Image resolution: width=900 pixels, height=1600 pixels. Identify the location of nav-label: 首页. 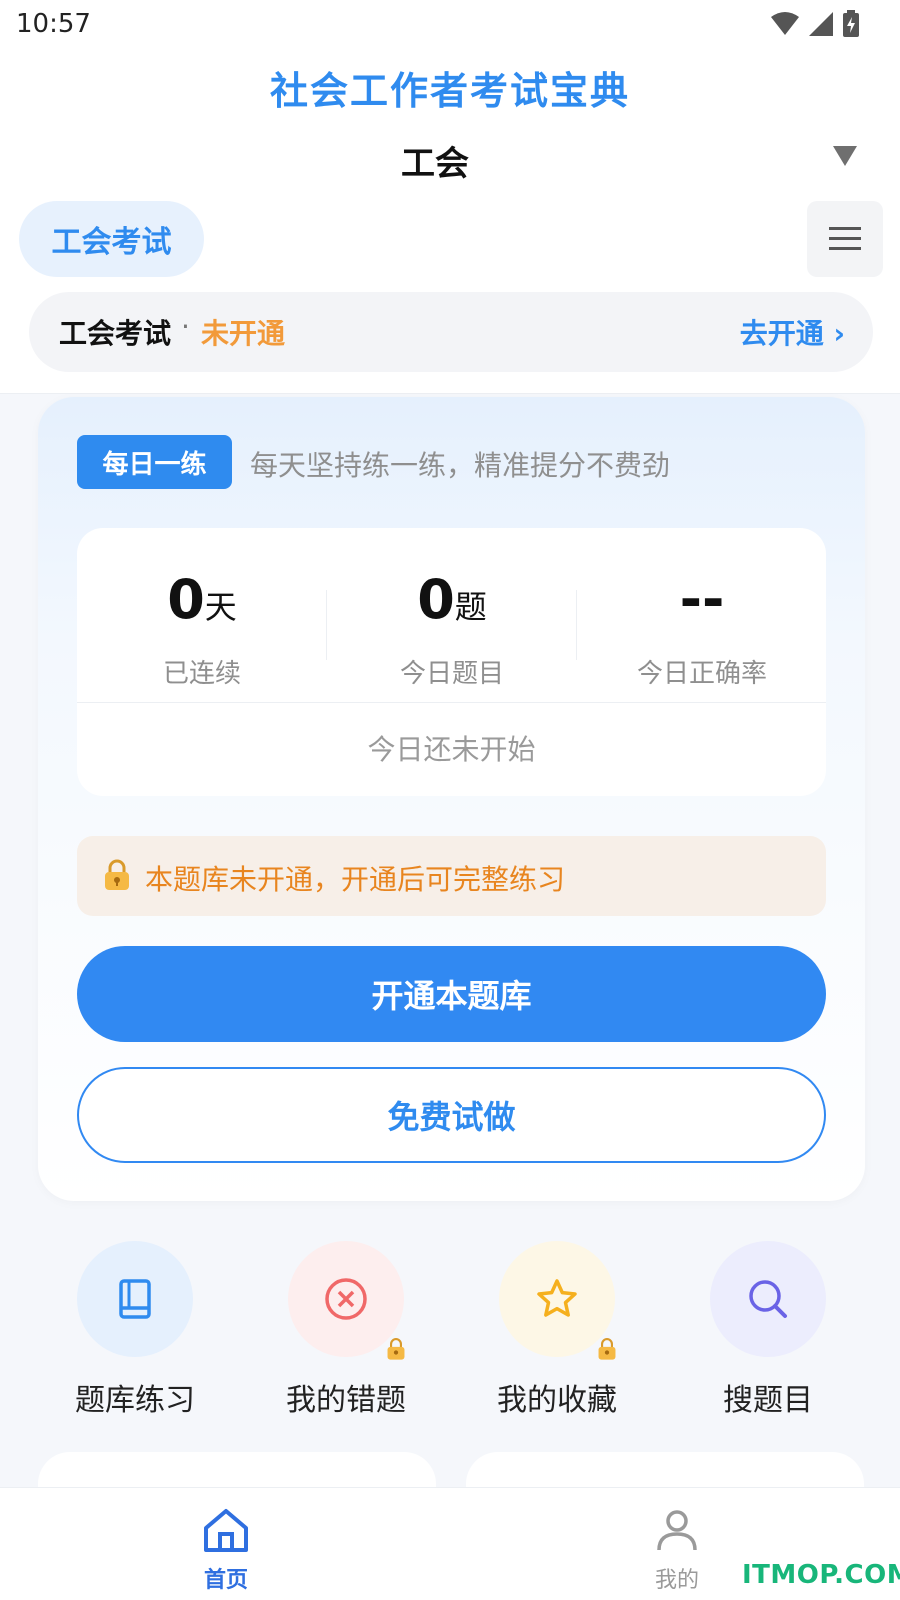
(225, 1580).